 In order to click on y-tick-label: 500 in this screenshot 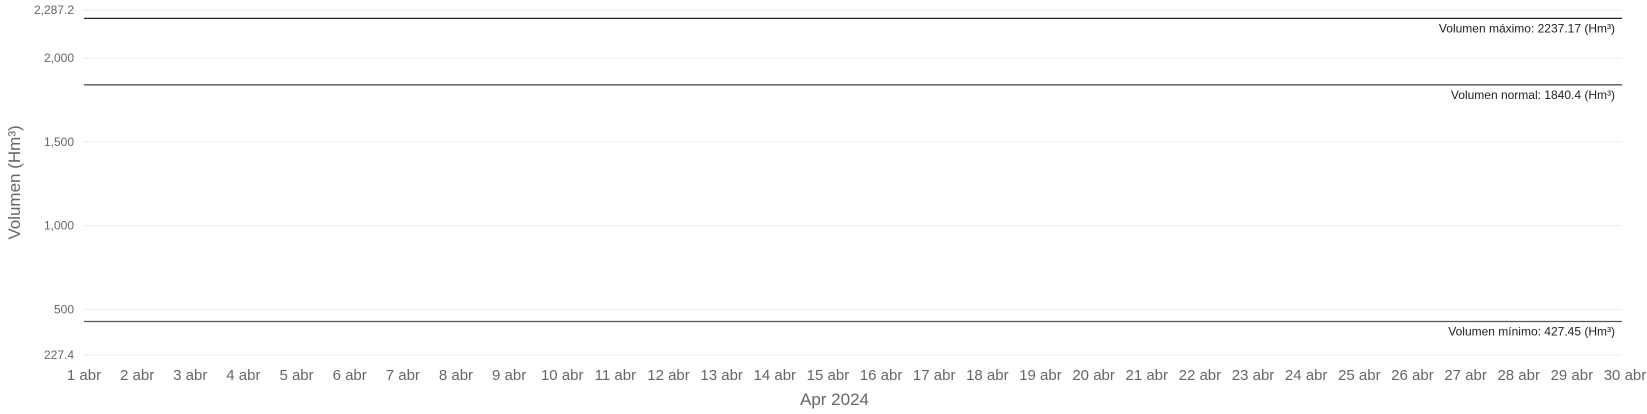, I will do `click(64, 309)`.